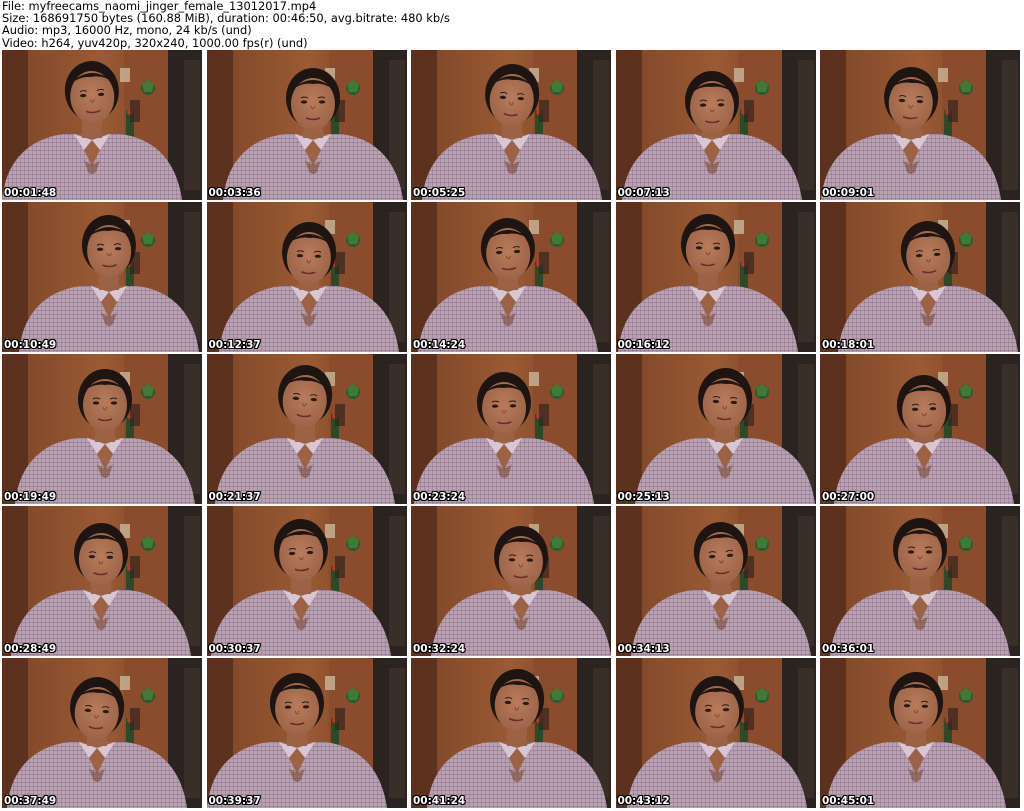  I want to click on video-frame-thumbnail: 00:18:01, so click(920, 277).